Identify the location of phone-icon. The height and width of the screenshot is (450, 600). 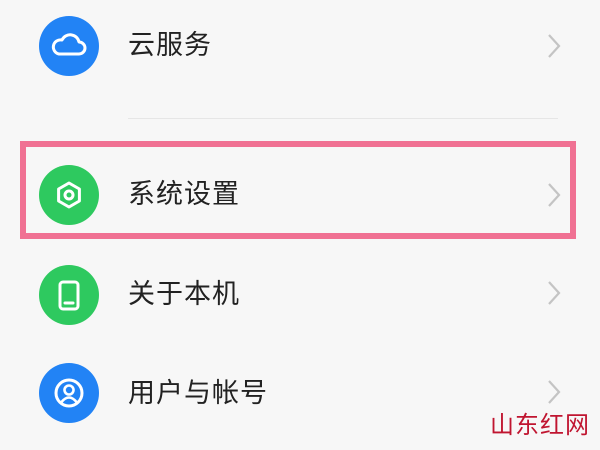
(69, 295).